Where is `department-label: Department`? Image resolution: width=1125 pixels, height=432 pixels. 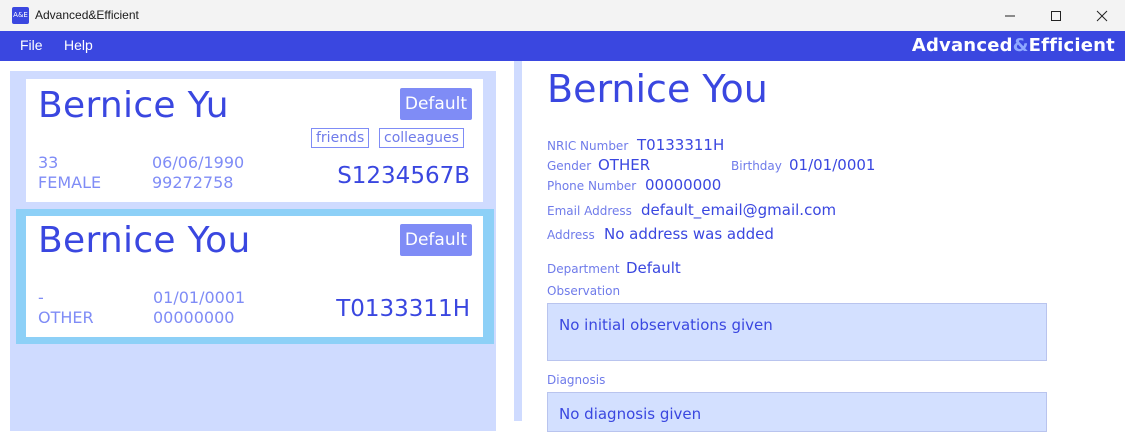 department-label: Department is located at coordinates (583, 269).